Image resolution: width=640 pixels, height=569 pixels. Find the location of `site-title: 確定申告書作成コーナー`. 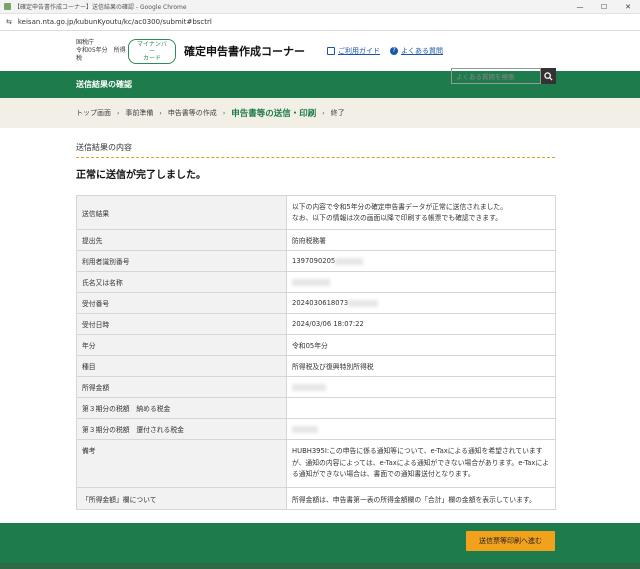

site-title: 確定申告書作成コーナー is located at coordinates (244, 51).